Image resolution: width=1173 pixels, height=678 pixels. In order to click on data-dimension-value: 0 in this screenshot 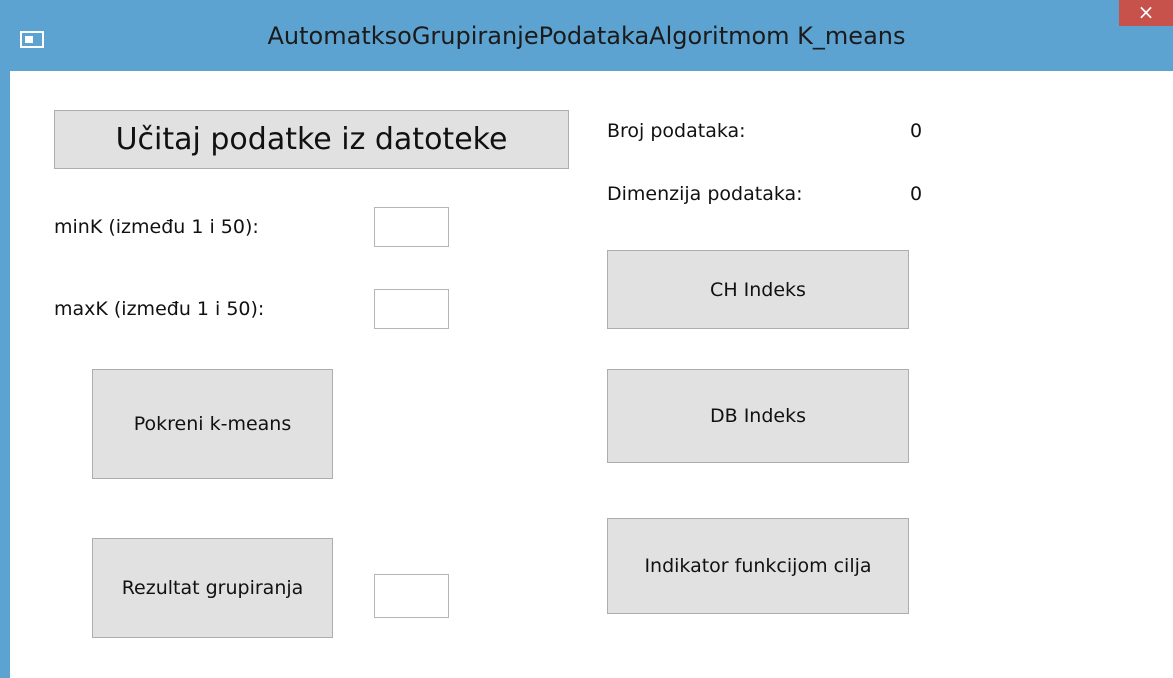, I will do `click(916, 194)`.